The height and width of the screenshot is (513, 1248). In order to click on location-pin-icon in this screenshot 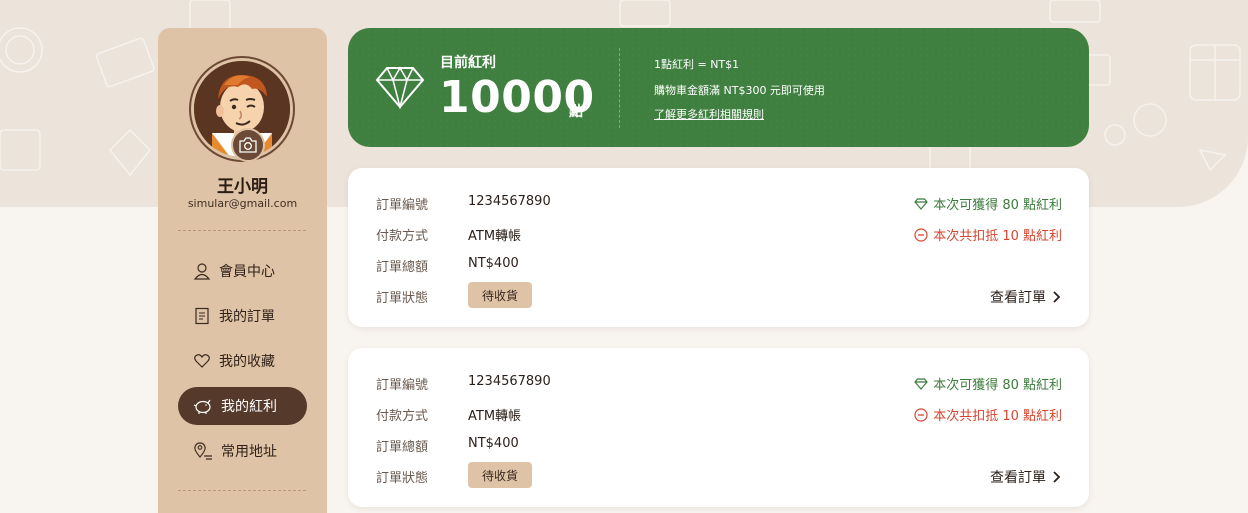, I will do `click(203, 451)`.